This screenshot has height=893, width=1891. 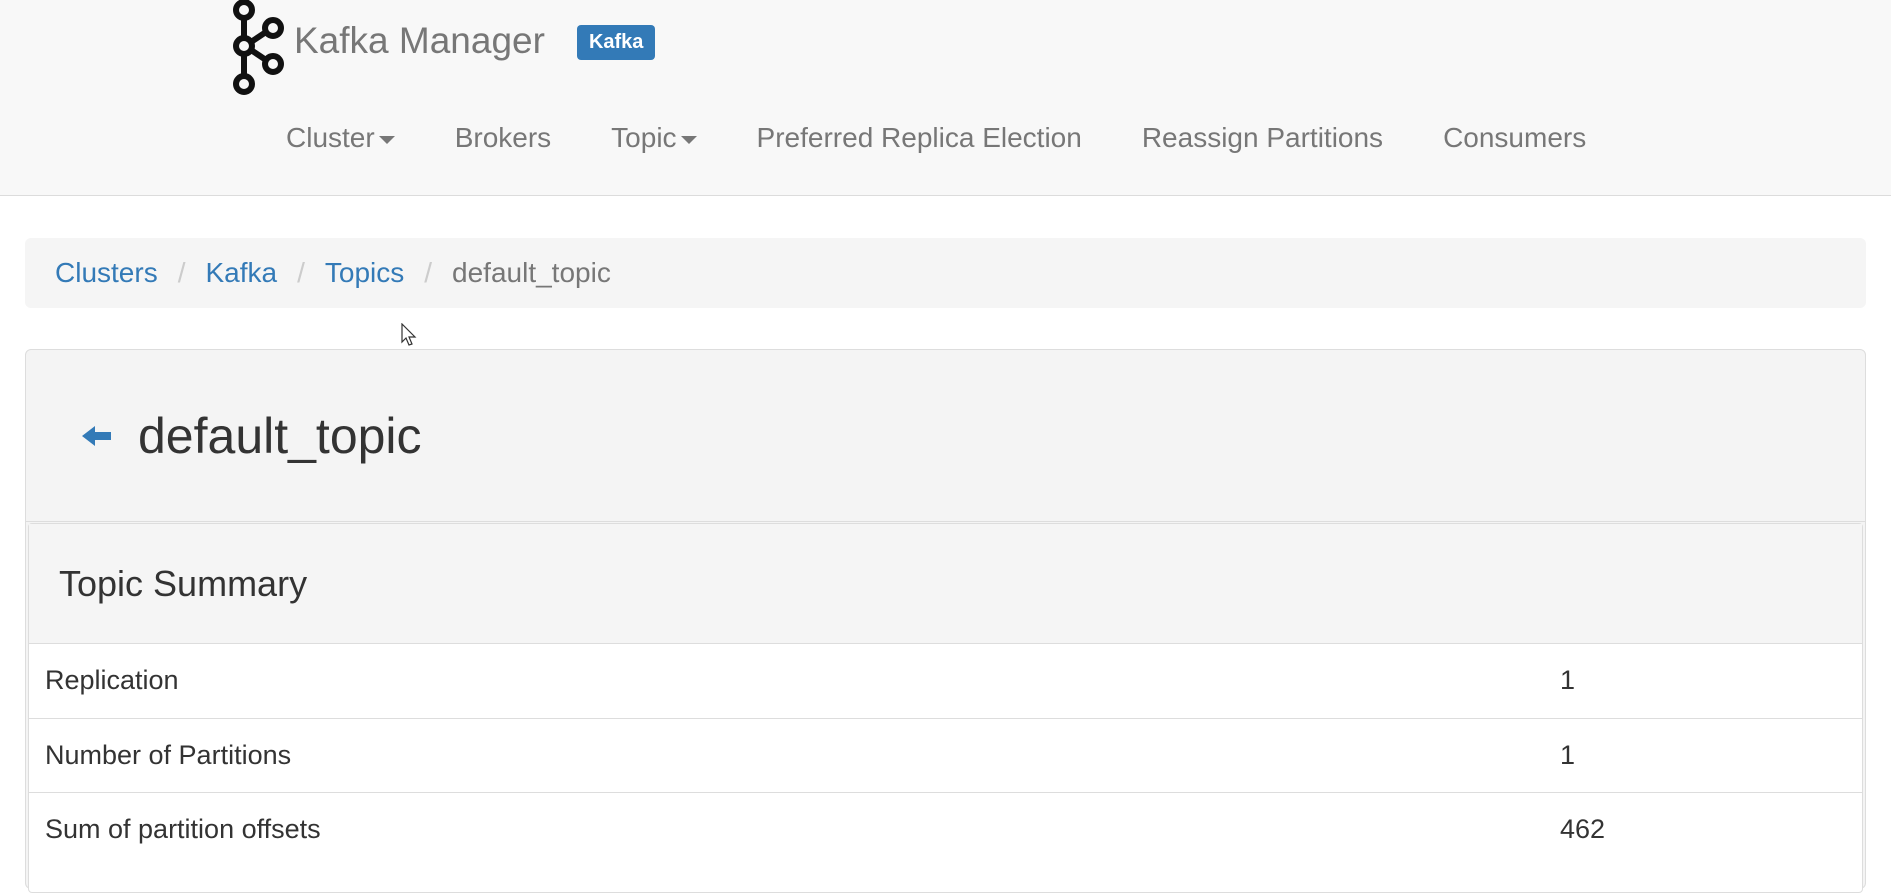 I want to click on nav-consumers: Consumers, so click(x=1514, y=138).